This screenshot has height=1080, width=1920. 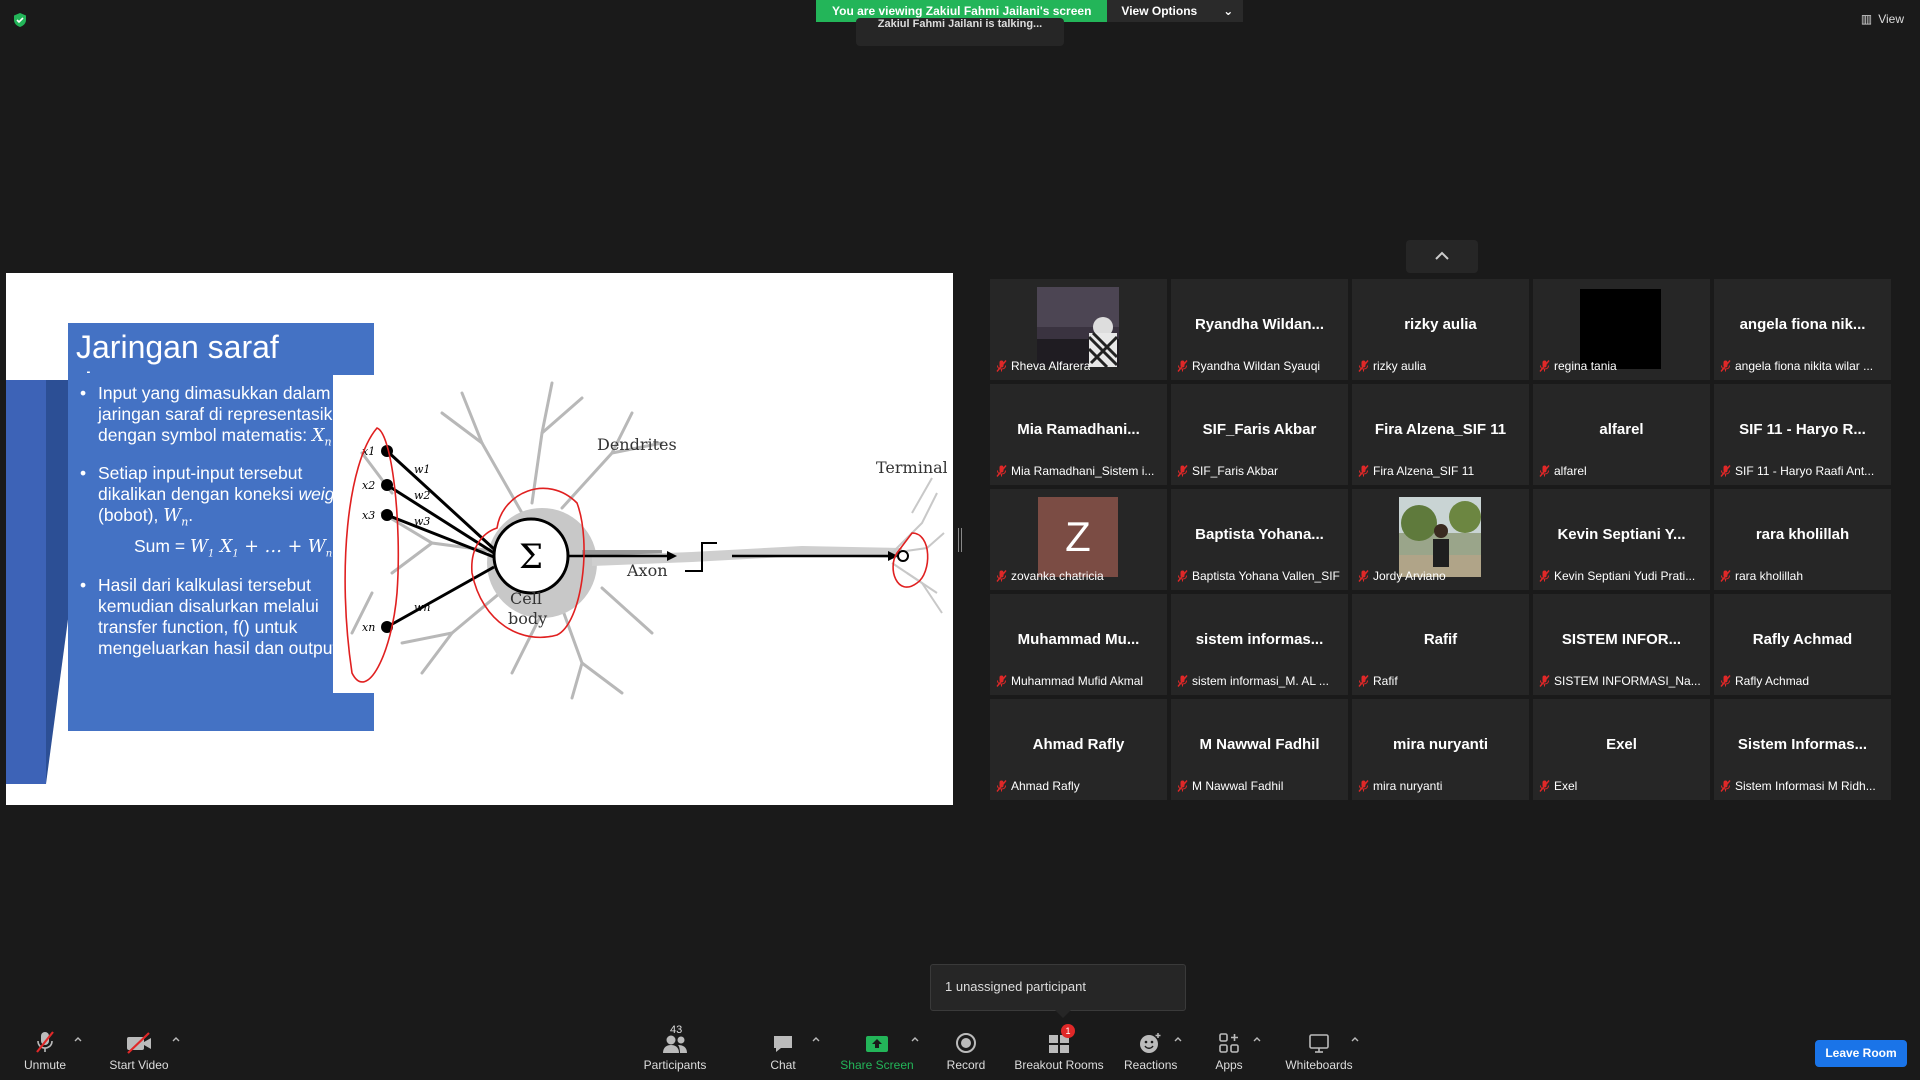 I want to click on participant-tile: mira nuryanti mira nuryanti, so click(x=1440, y=749).